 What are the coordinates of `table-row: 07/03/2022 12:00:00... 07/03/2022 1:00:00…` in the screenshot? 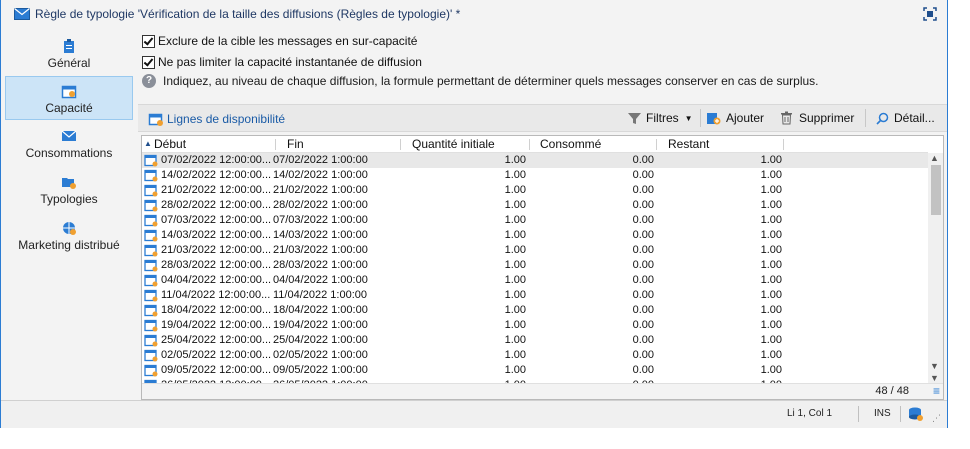 It's located at (535, 220).